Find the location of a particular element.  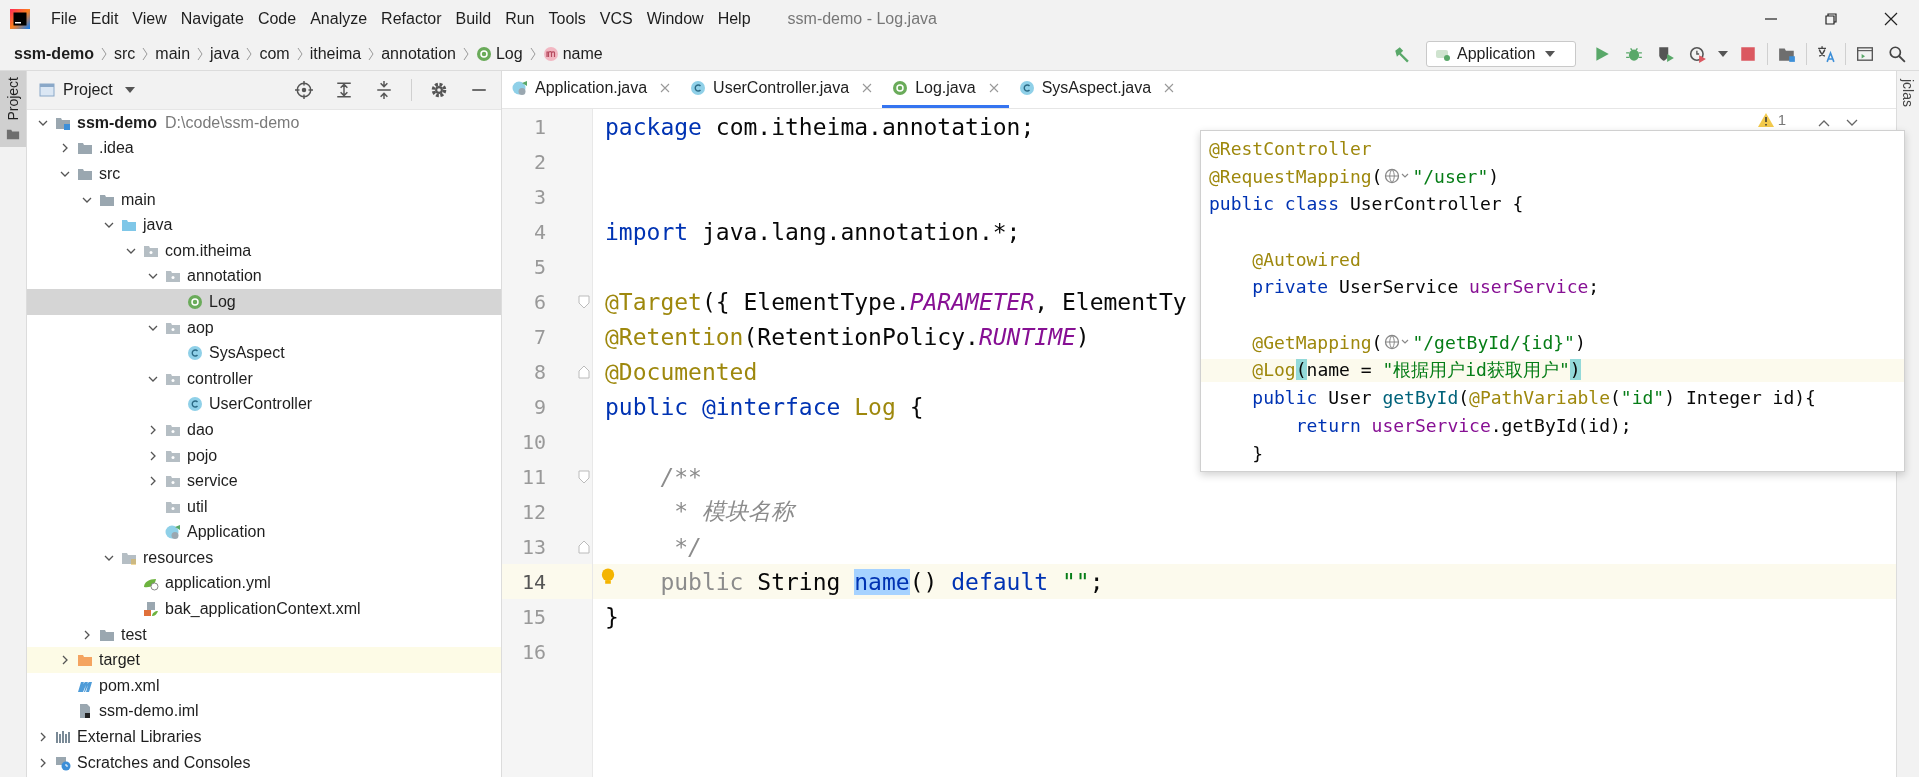

editor-tab: SysAspect.java is located at coordinates (1096, 89).